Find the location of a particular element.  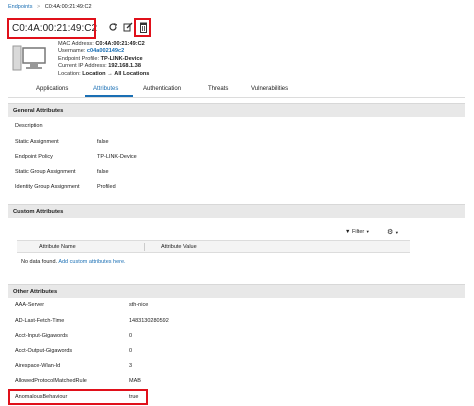

airespace-wlan-id-label: Airespace-Wlan-Id is located at coordinates (38, 366).